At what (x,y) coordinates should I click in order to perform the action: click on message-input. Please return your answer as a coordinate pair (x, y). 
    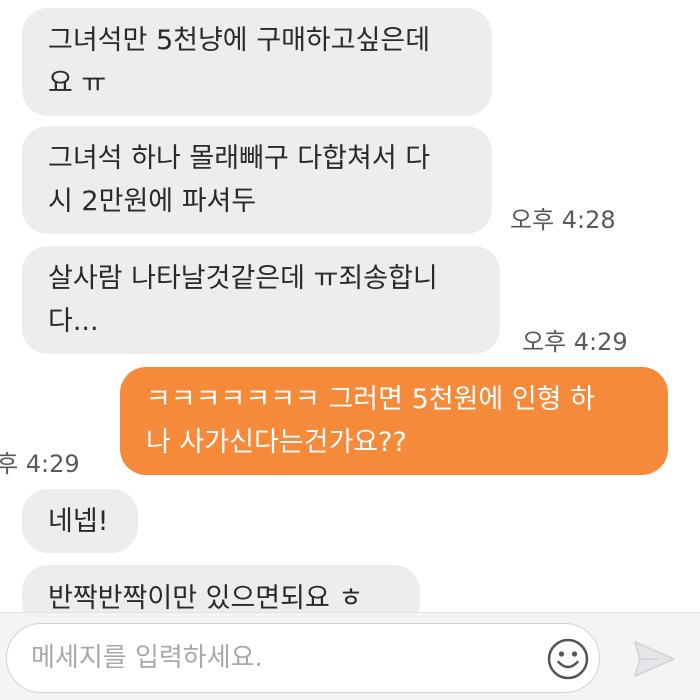
    Looking at the image, I should click on (303, 658).